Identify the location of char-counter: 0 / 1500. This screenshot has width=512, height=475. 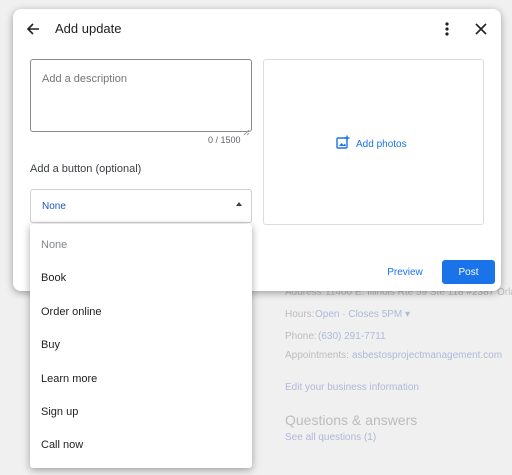
(224, 140).